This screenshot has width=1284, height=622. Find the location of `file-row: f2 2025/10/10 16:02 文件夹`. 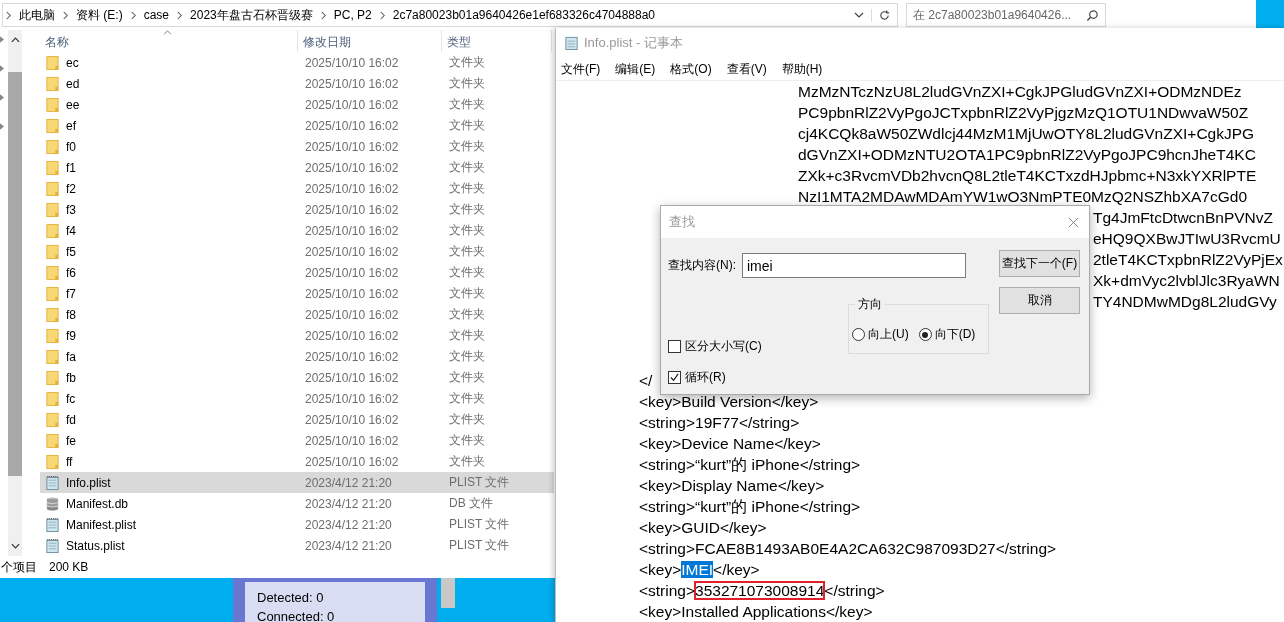

file-row: f2 2025/10/10 16:02 文件夹 is located at coordinates (297, 188).